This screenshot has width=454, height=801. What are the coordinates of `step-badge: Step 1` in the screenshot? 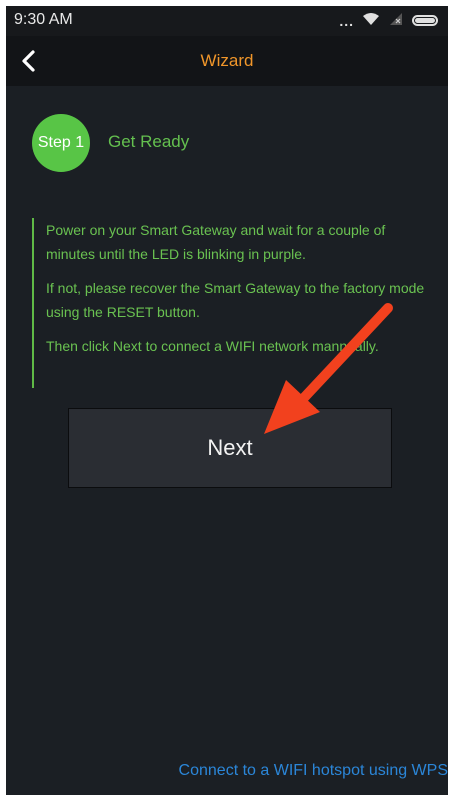 It's located at (61, 143).